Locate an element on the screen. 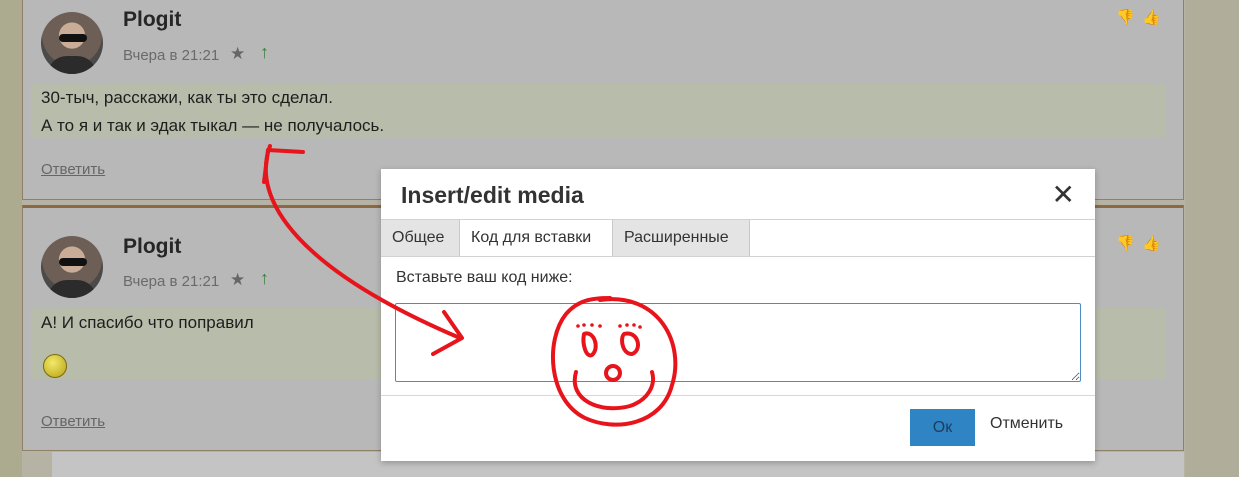 This screenshot has width=1239, height=477. dialog-tabs: Общее Код для вставки Расширенные is located at coordinates (738, 238).